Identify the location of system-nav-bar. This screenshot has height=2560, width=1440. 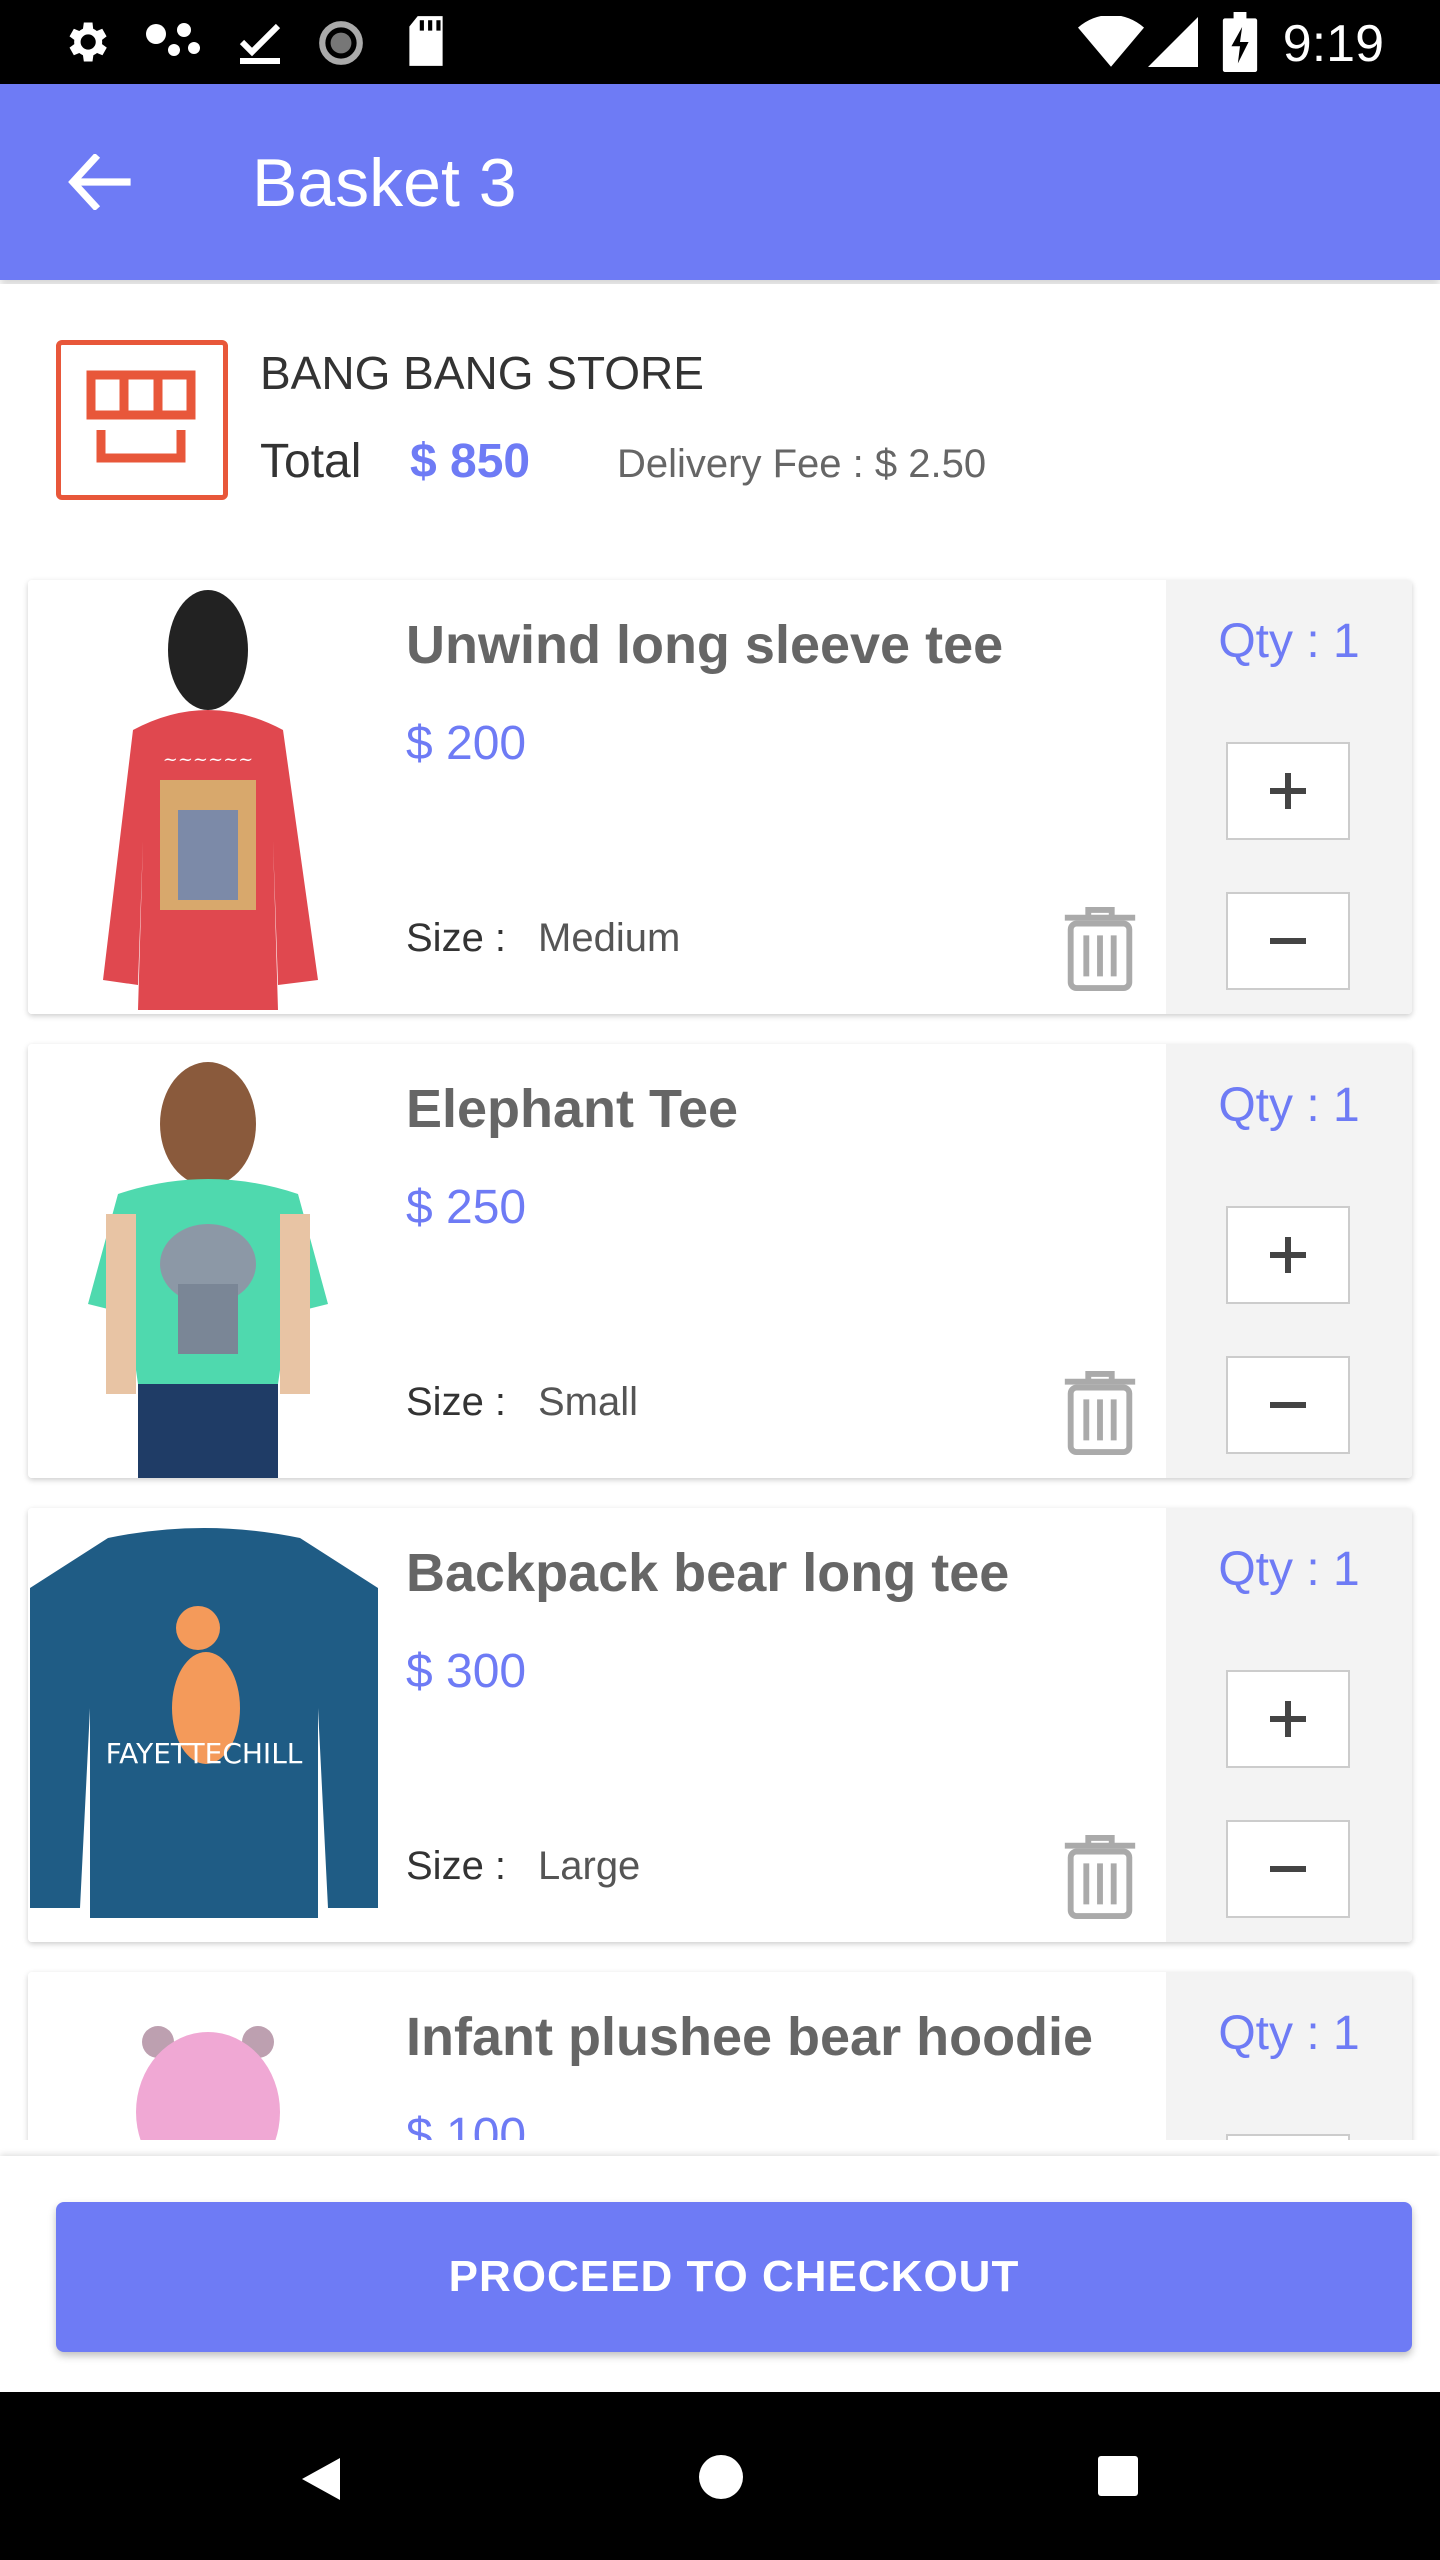
(720, 2476).